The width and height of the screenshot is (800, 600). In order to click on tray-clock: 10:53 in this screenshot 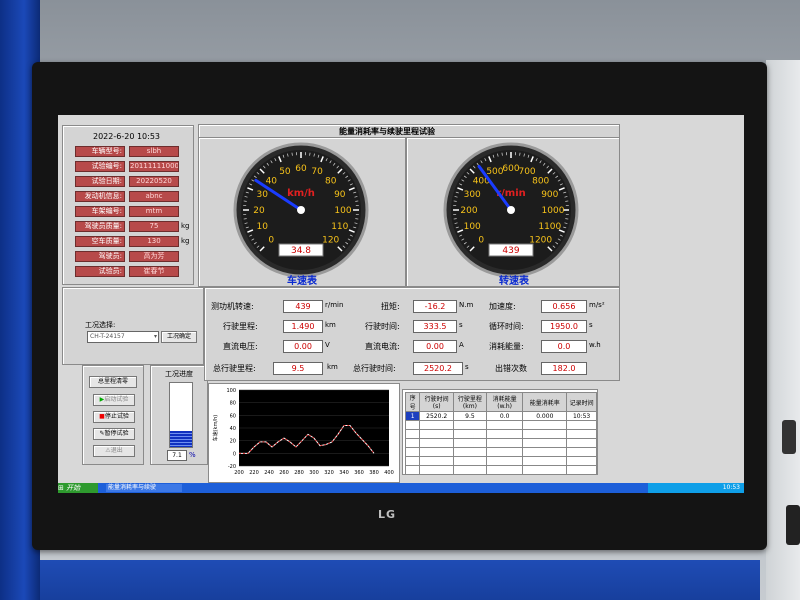, I will do `click(731, 487)`.